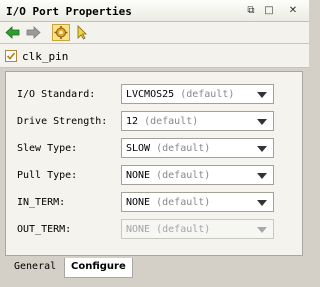 The image size is (320, 287). Describe the element at coordinates (44, 229) in the screenshot. I see `out-term-label: OUT_TERM:` at that location.